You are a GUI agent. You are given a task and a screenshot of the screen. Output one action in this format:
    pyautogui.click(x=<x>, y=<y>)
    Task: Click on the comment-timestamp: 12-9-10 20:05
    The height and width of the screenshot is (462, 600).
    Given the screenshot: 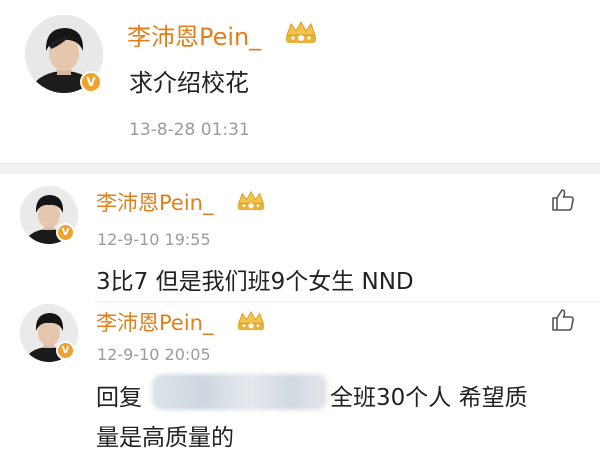 What is the action you would take?
    pyautogui.click(x=154, y=354)
    